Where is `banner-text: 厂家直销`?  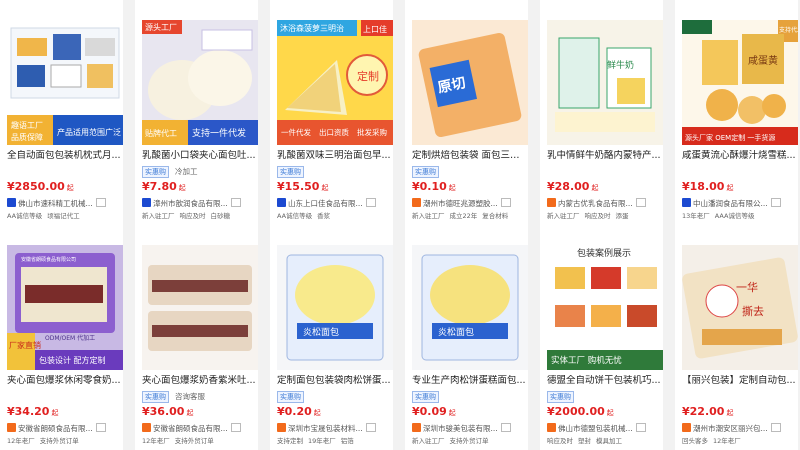 banner-text: 厂家直销 is located at coordinates (25, 345).